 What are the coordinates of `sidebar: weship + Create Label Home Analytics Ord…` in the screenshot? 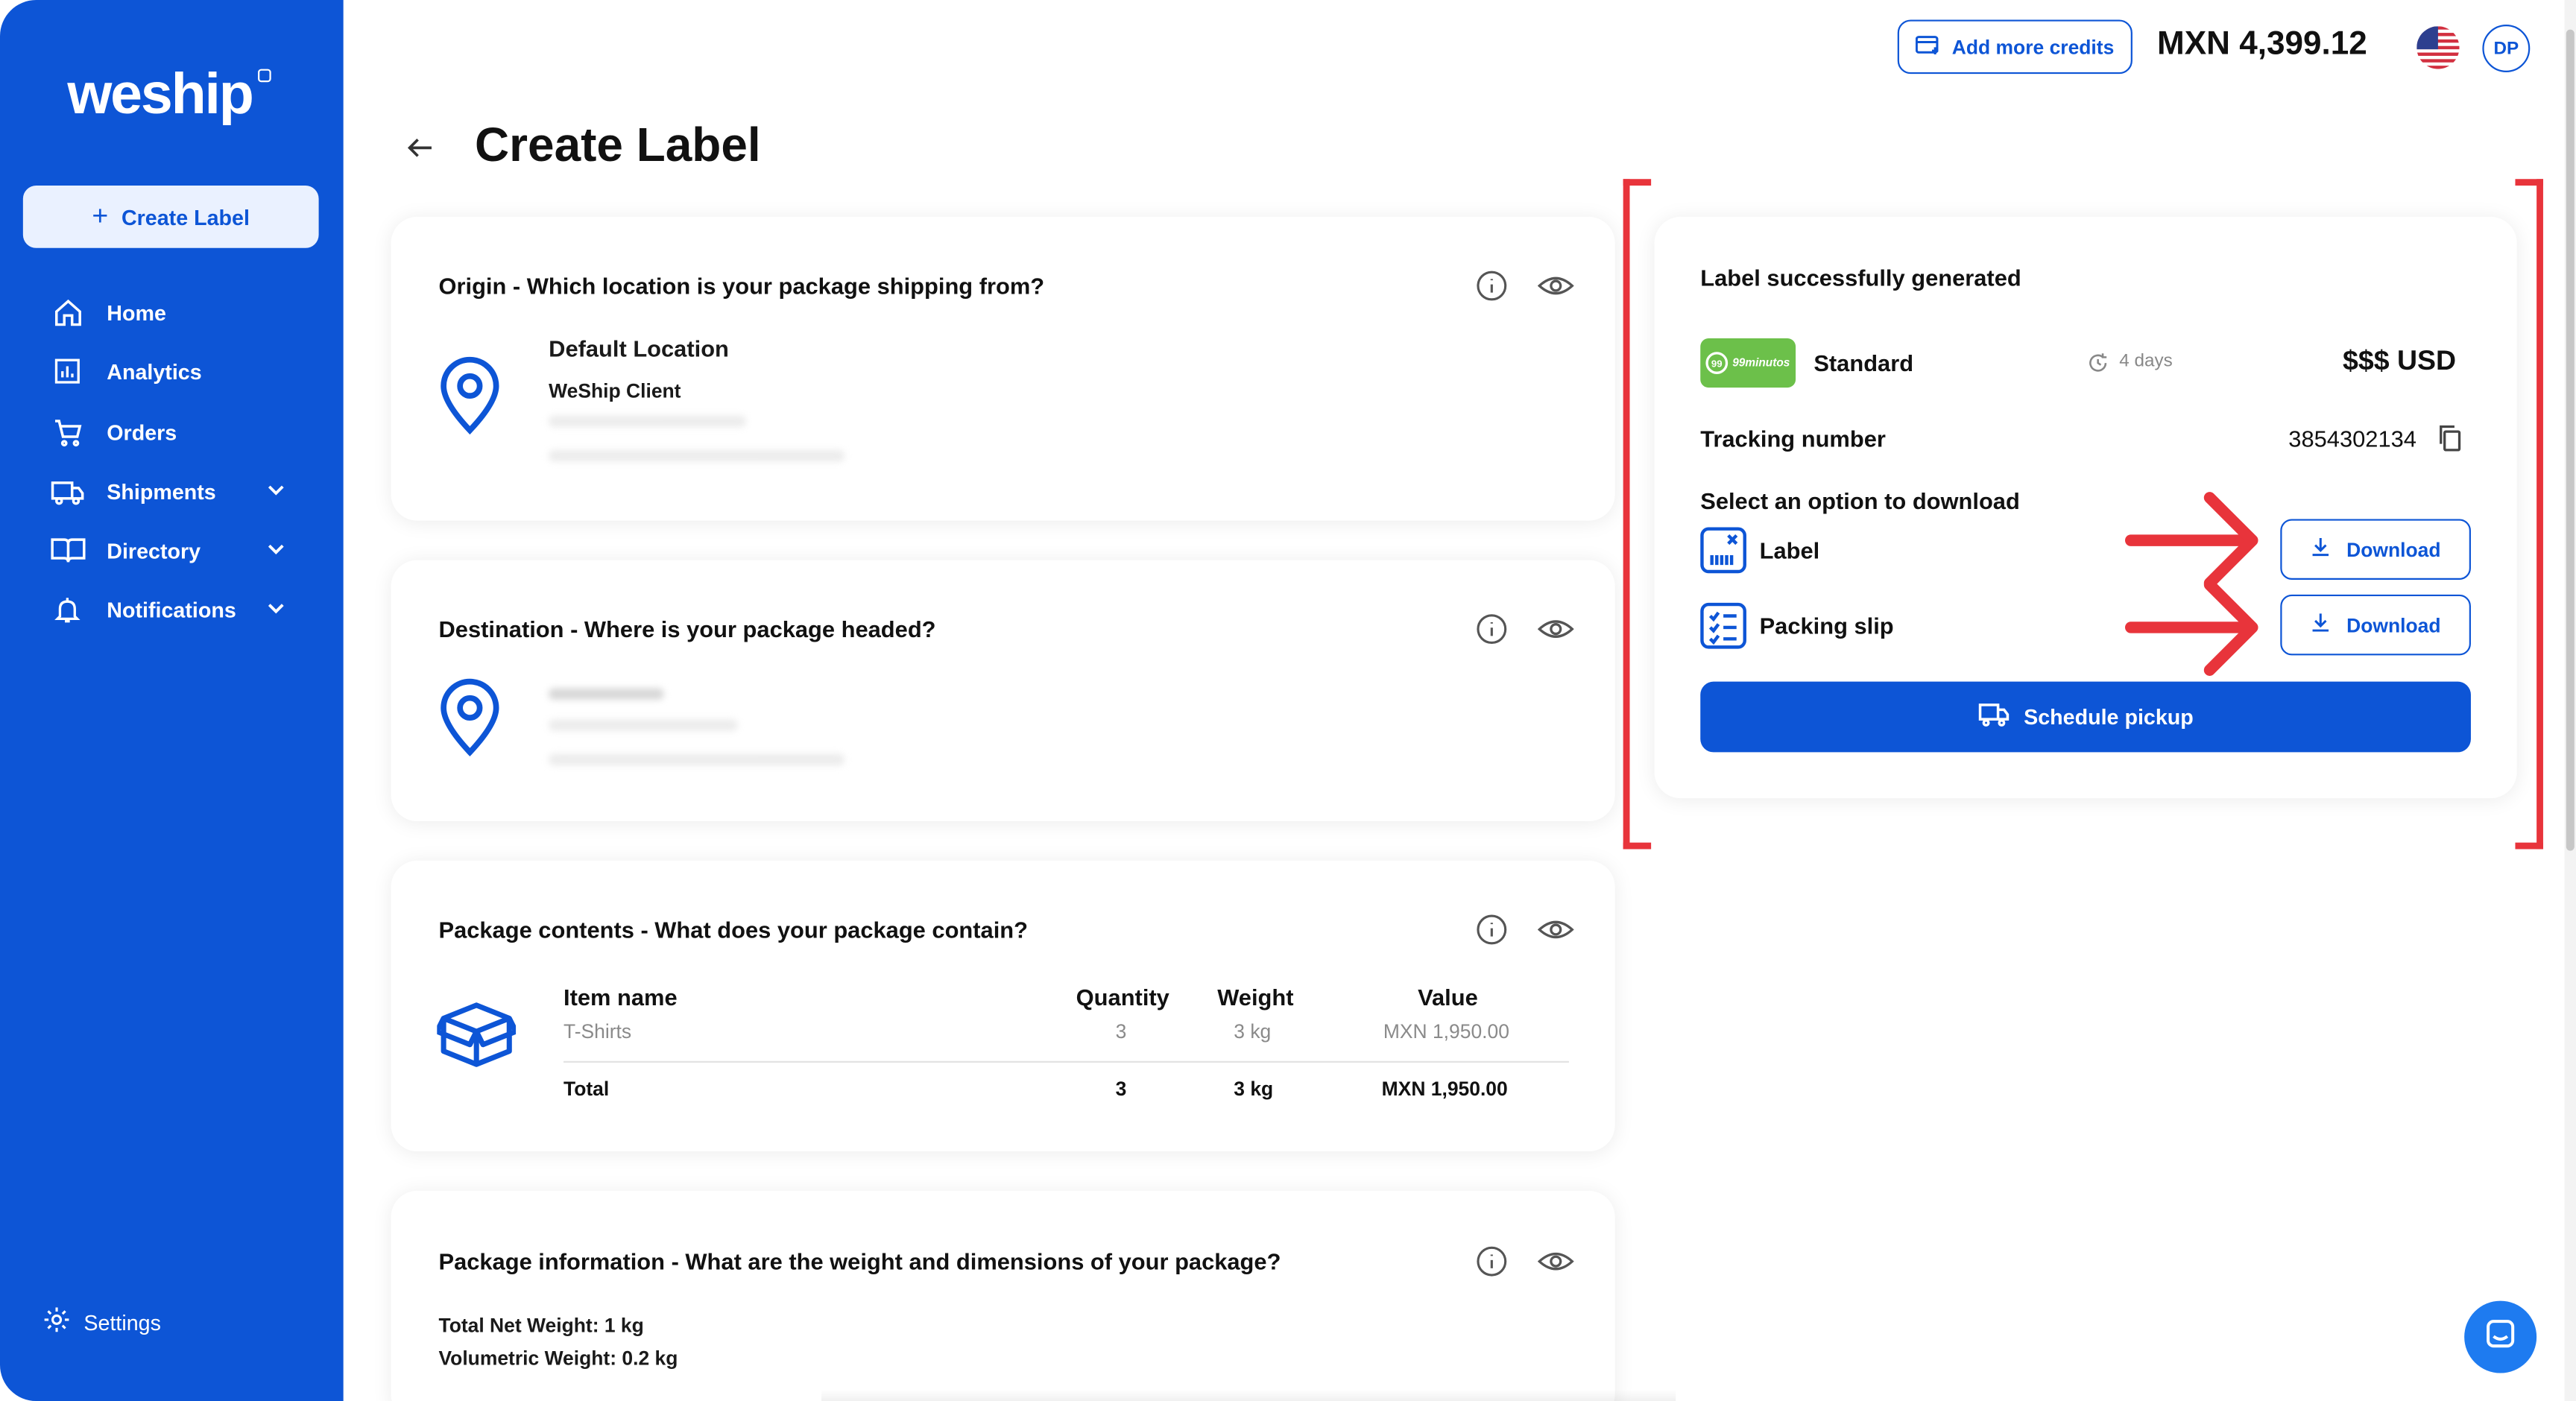 It's located at (172, 700).